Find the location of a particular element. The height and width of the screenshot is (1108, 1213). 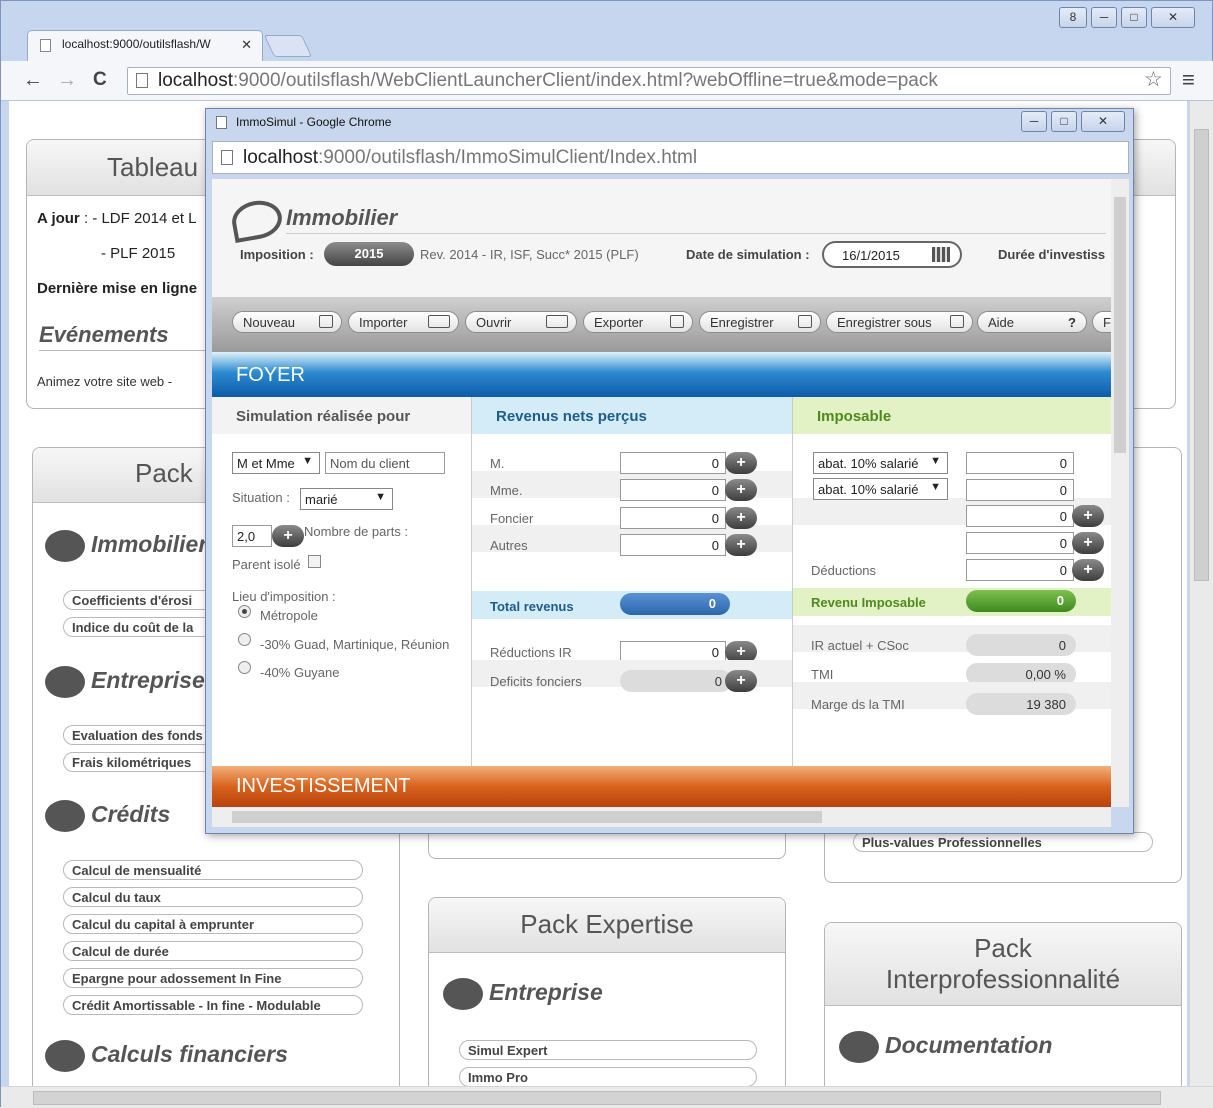

link-plus-values: Plus-values Professionnelles is located at coordinates (1003, 842).